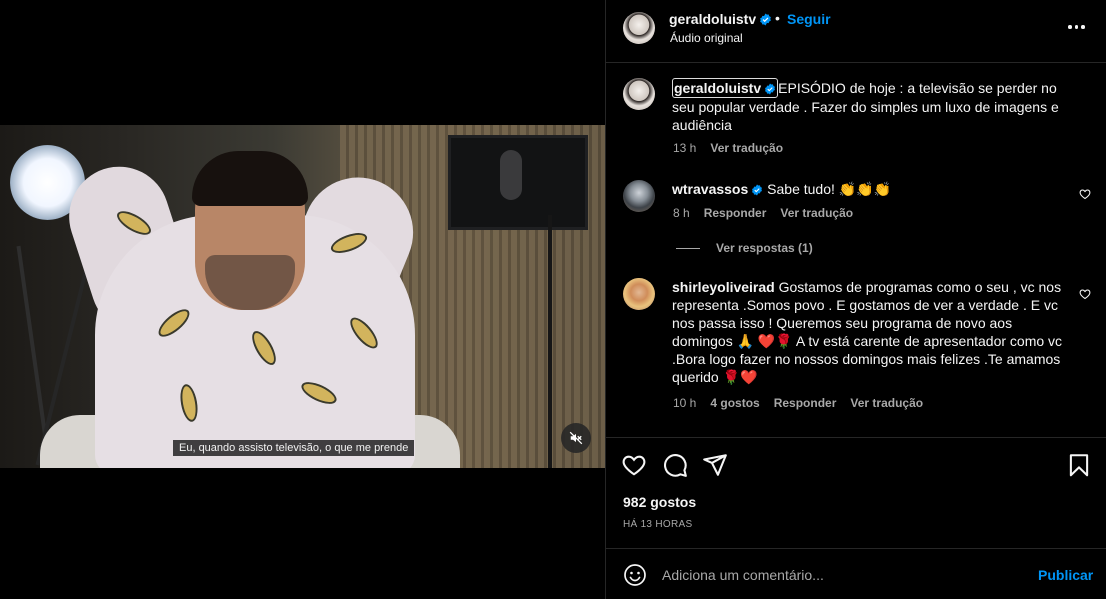 This screenshot has width=1106, height=599. What do you see at coordinates (1065, 575) in the screenshot?
I see `publish-button: Publicar` at bounding box center [1065, 575].